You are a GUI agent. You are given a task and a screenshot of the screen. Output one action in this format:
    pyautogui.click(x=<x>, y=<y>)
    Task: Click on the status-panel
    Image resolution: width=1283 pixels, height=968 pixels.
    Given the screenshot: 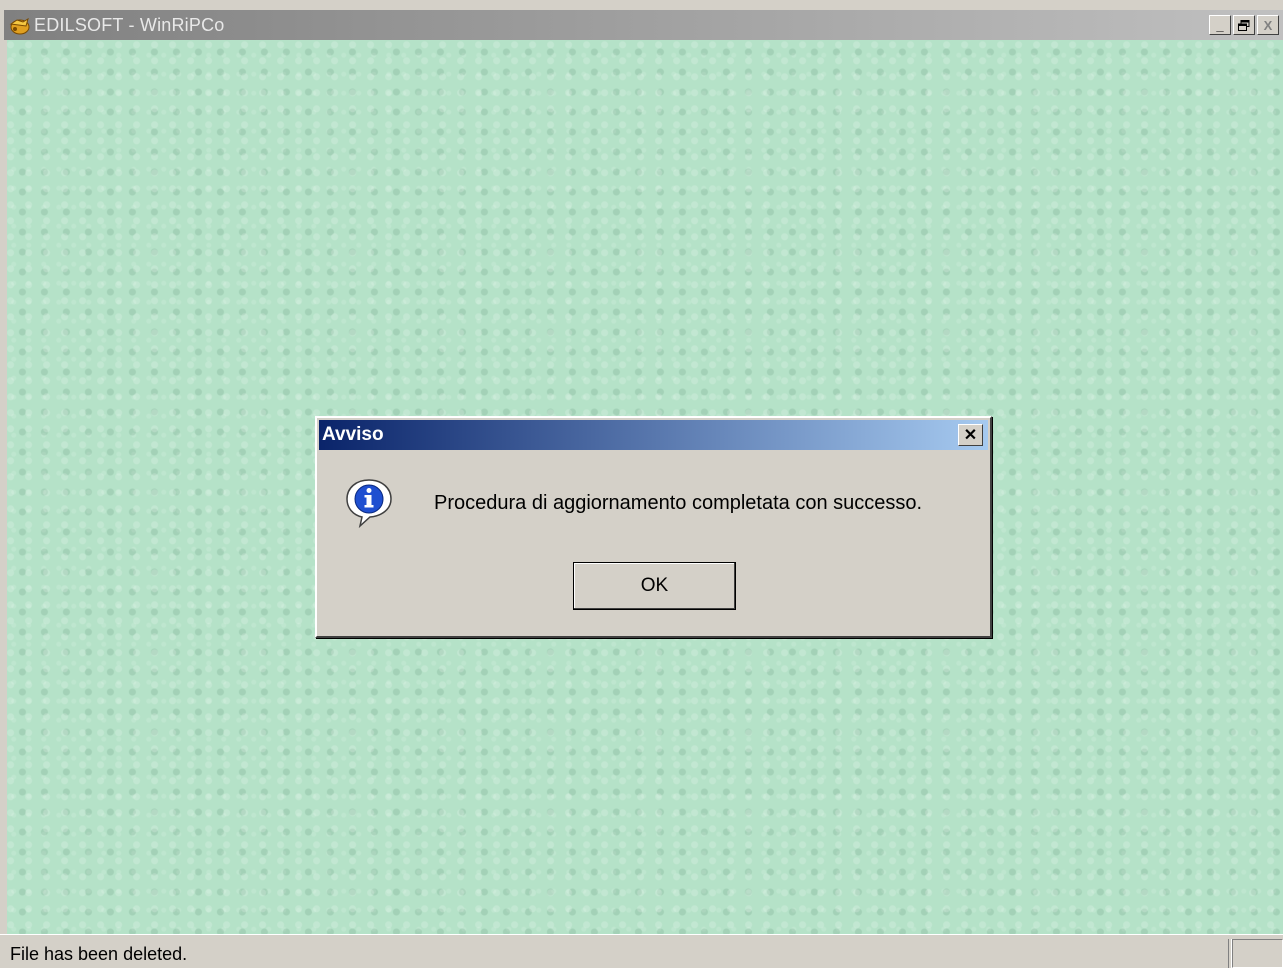 What is the action you would take?
    pyautogui.click(x=1257, y=953)
    